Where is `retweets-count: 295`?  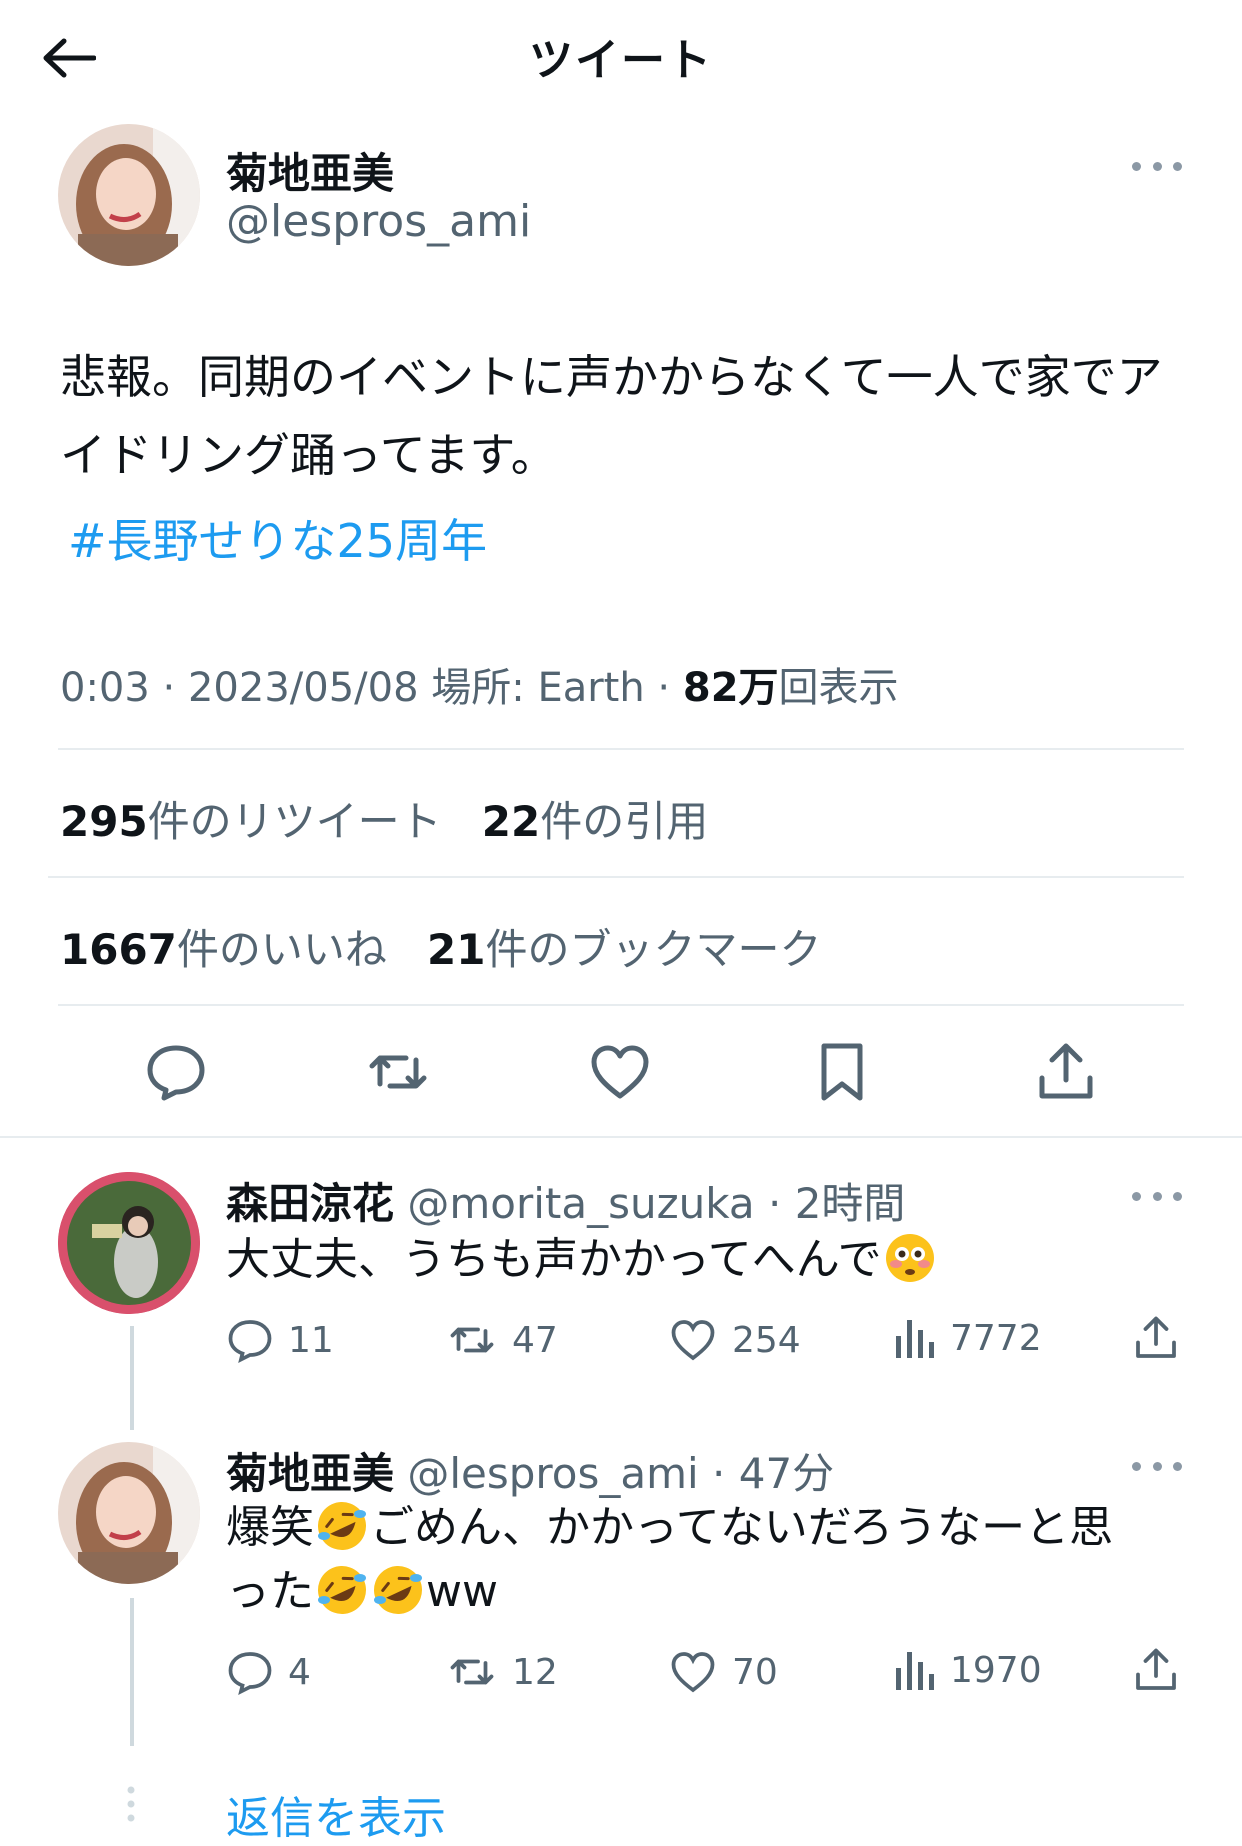 retweets-count: 295 is located at coordinates (104, 821).